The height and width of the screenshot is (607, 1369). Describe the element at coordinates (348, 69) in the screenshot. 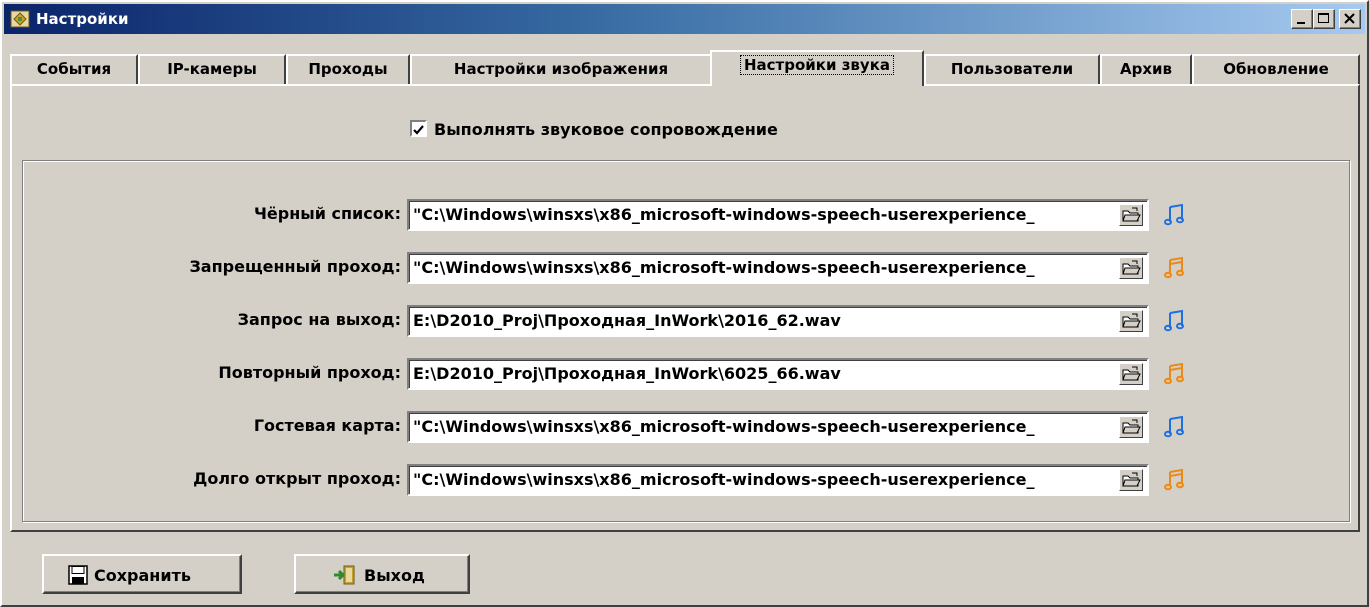

I see `tab-passages: Проходы` at that location.